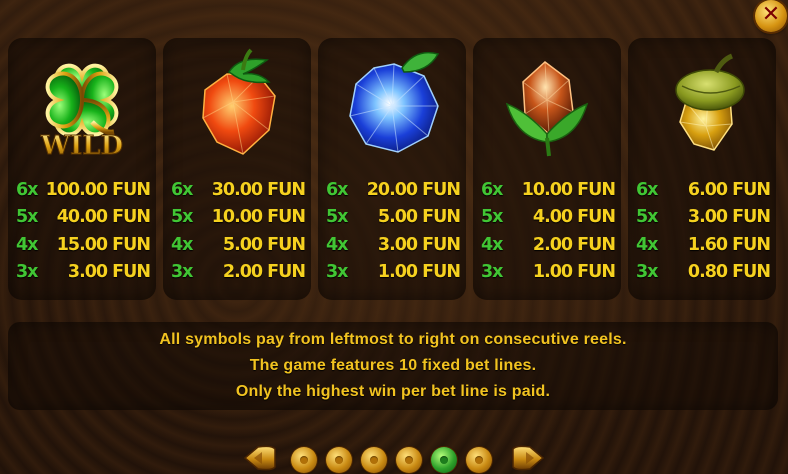 The image size is (788, 474). Describe the element at coordinates (98, 189) in the screenshot. I see `payout-amount: 100.00 FUN` at that location.